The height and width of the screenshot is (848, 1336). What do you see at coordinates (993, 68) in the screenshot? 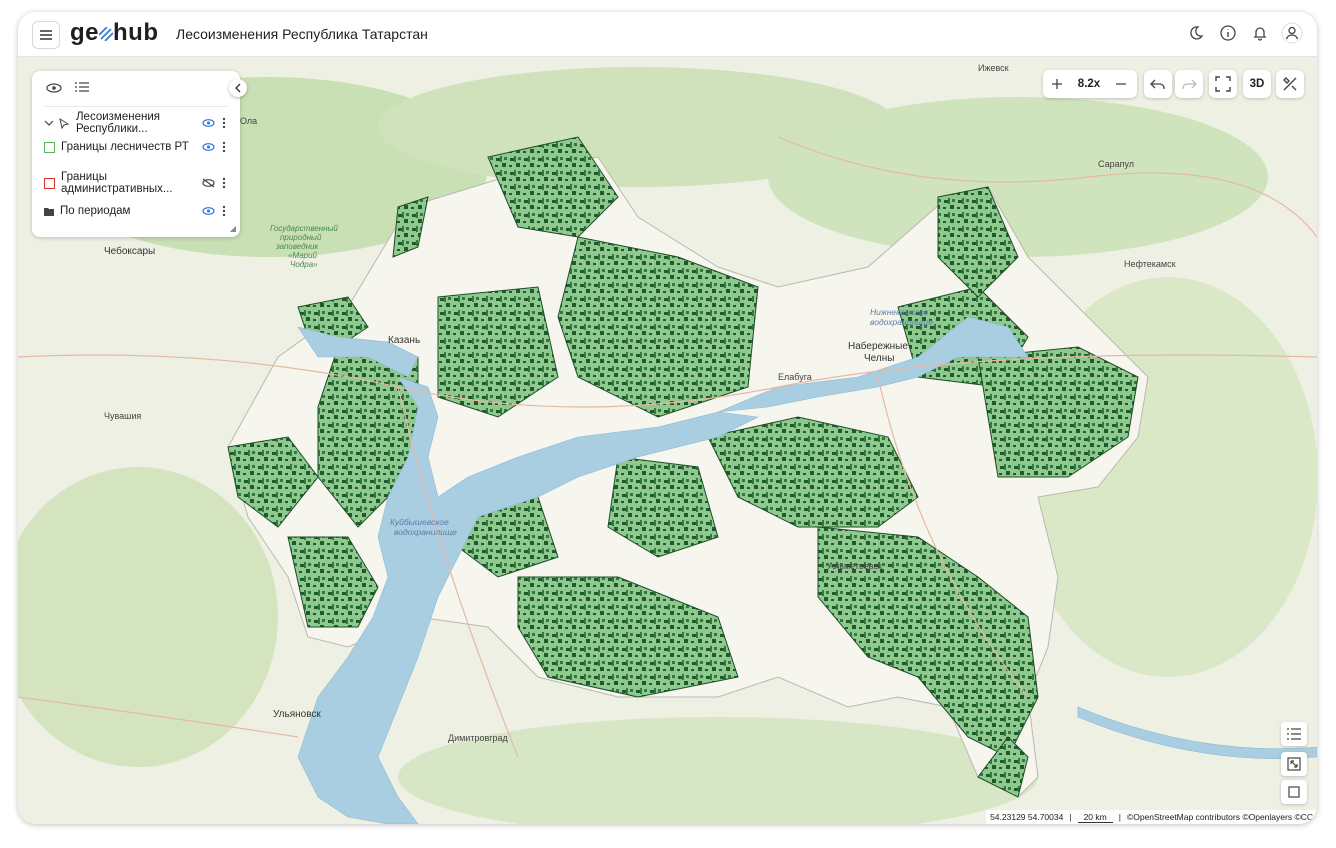
I see `map-label: Ижевск` at bounding box center [993, 68].